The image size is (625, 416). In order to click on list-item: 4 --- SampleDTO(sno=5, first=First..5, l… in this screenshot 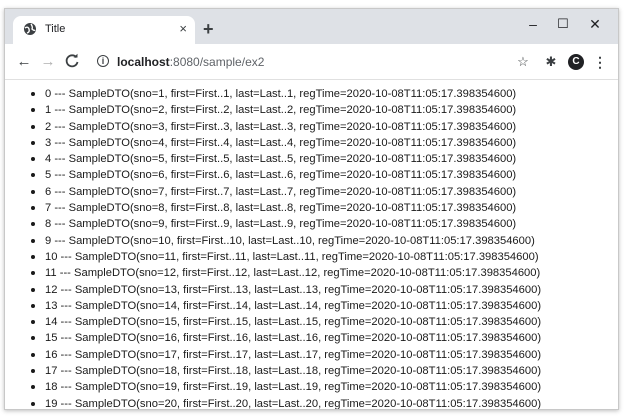, I will do `click(284, 159)`.